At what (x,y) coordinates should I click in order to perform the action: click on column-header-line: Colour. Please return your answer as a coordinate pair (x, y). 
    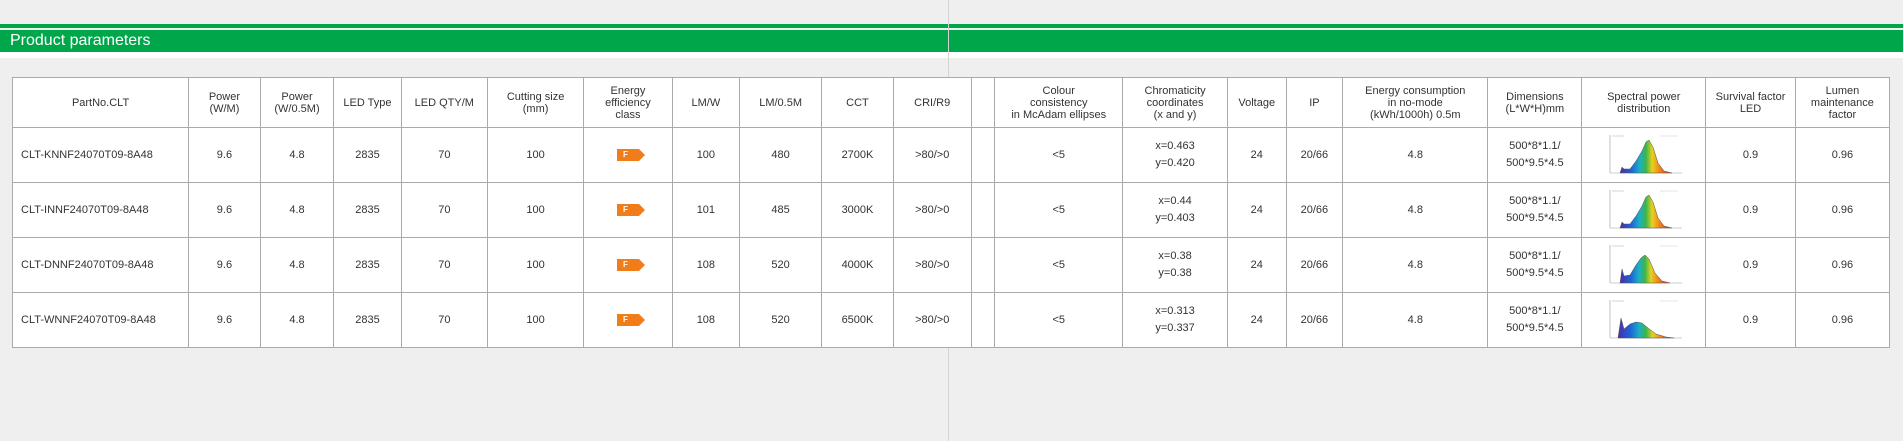
    Looking at the image, I should click on (1058, 90).